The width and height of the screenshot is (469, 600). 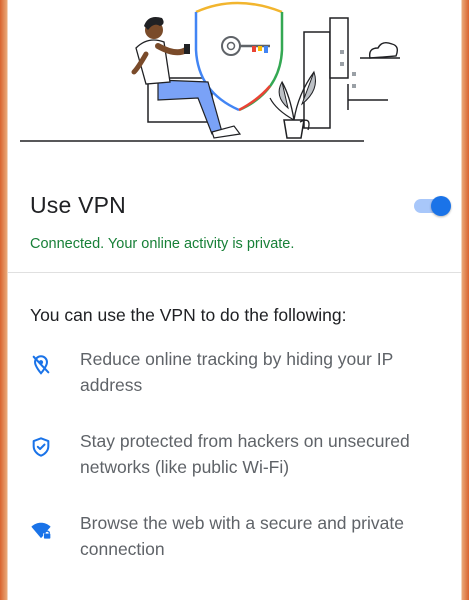 What do you see at coordinates (234, 272) in the screenshot?
I see `section-divider` at bounding box center [234, 272].